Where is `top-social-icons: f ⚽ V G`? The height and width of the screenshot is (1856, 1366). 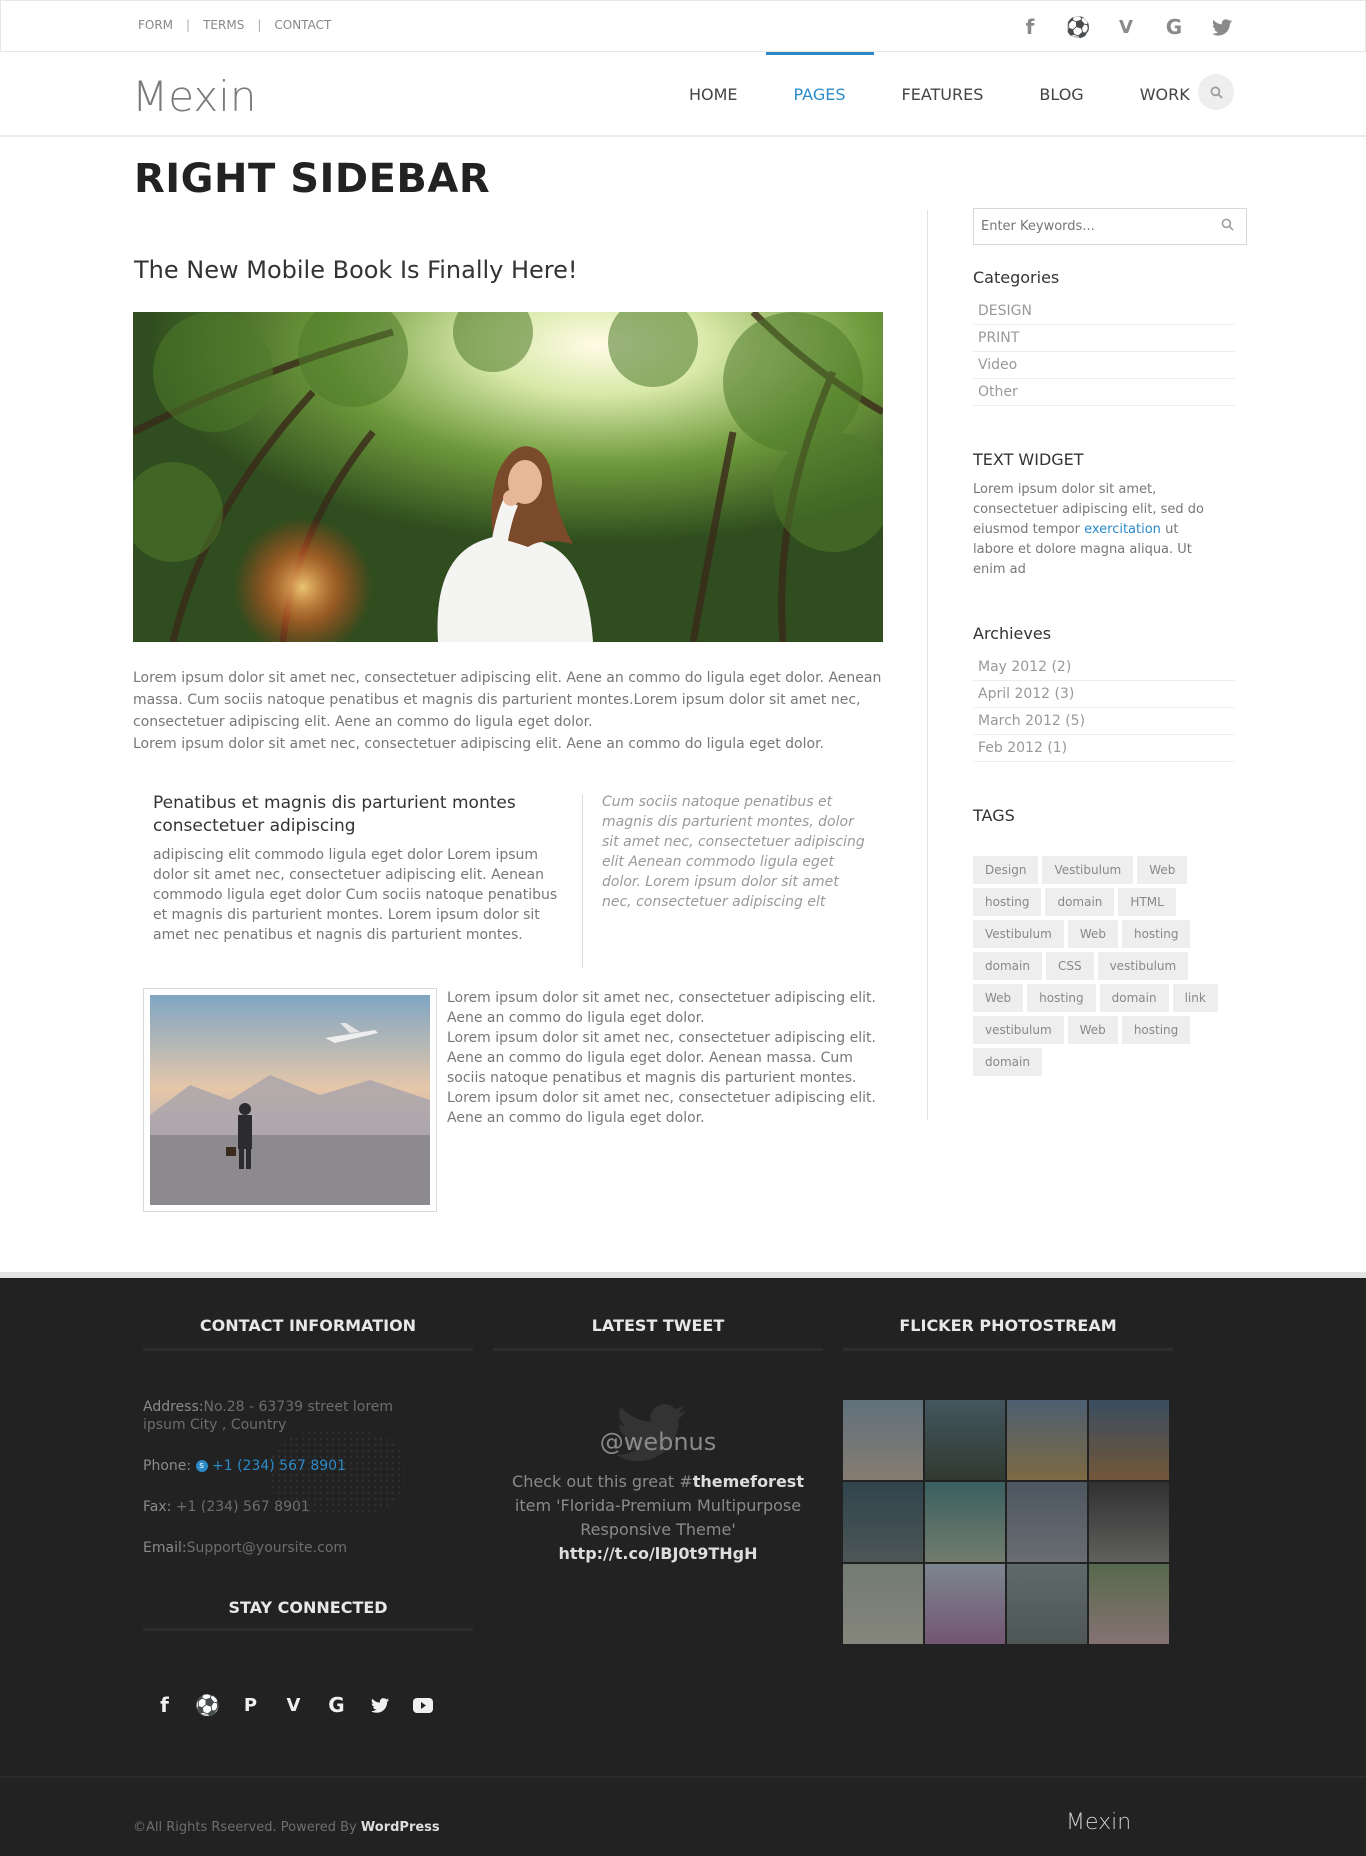 top-social-icons: f ⚽ V G is located at coordinates (1126, 27).